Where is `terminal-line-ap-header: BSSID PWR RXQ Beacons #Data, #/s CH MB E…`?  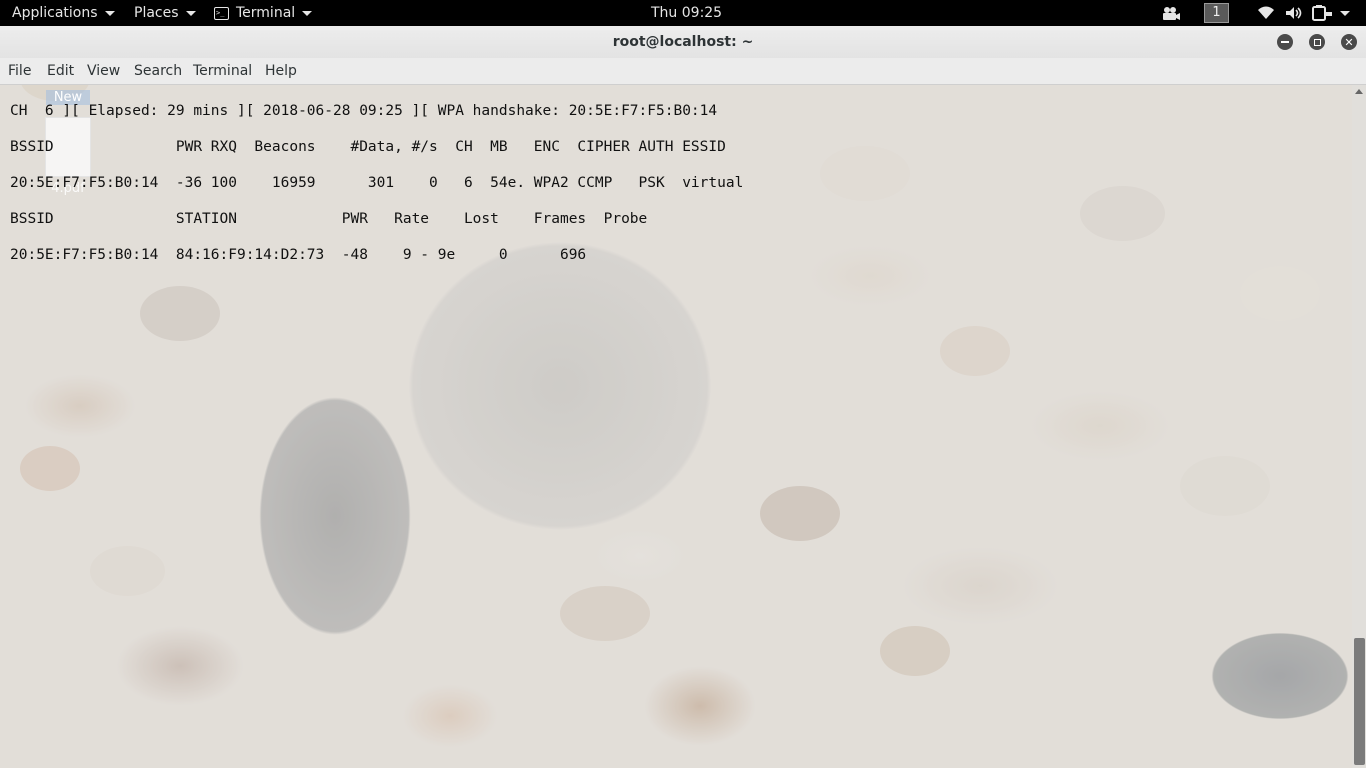
terminal-line-ap-header: BSSID PWR RXQ Beacons #Data, #/s CH MB E… is located at coordinates (368, 147).